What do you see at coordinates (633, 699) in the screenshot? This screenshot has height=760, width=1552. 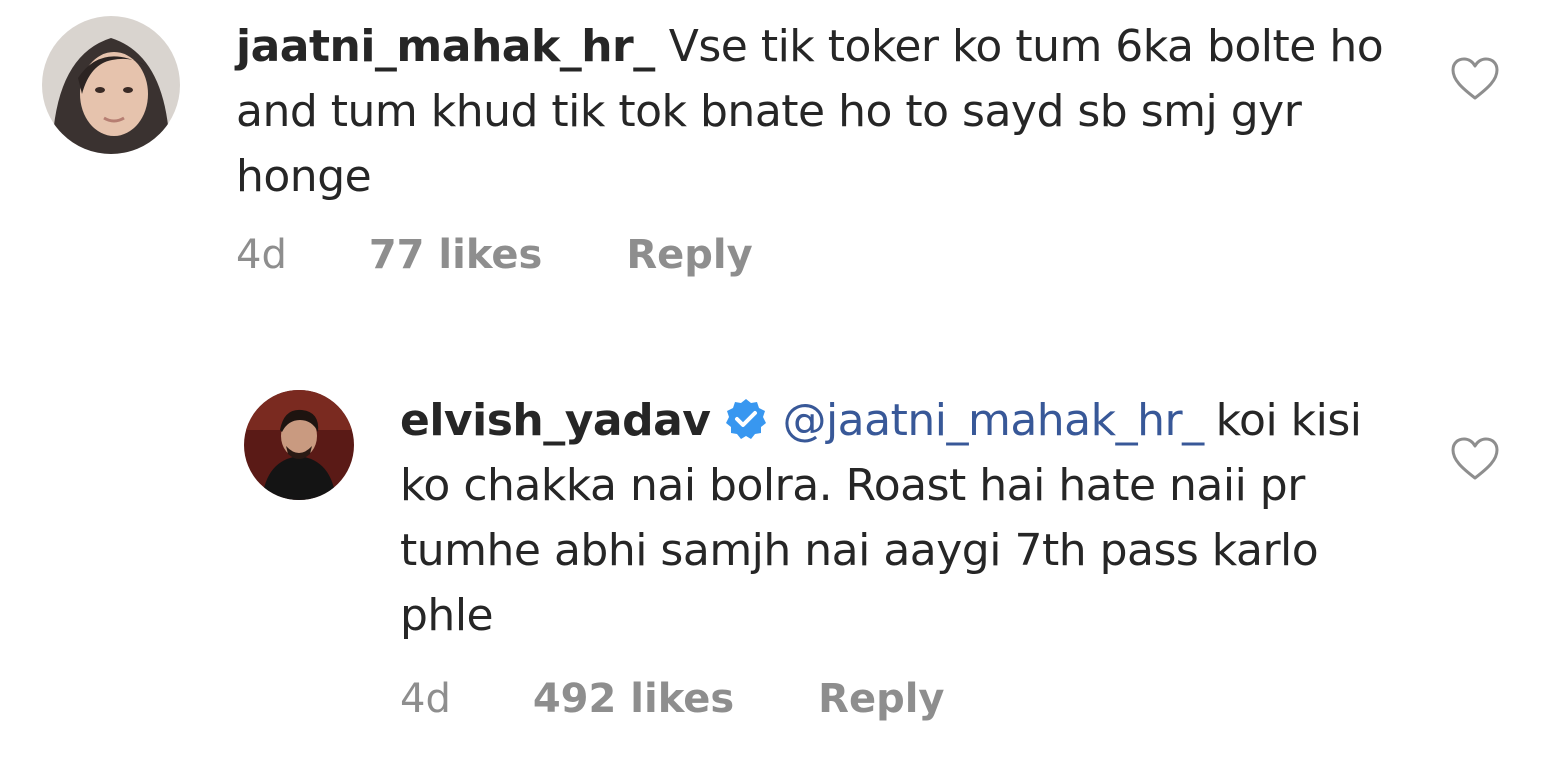 I see `comment-likes: 492 likes` at bounding box center [633, 699].